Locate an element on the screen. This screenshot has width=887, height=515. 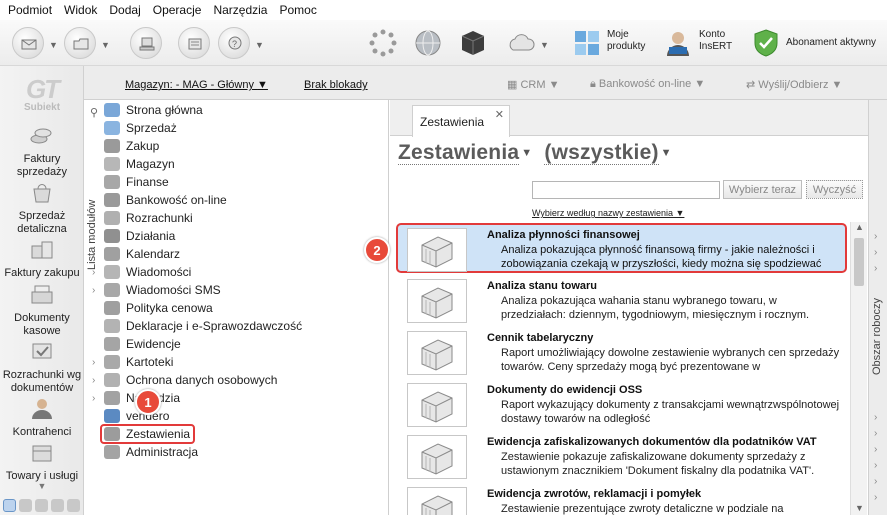
module-item-15: › Ochrona danych osobowych is located at coordinates (184, 380).